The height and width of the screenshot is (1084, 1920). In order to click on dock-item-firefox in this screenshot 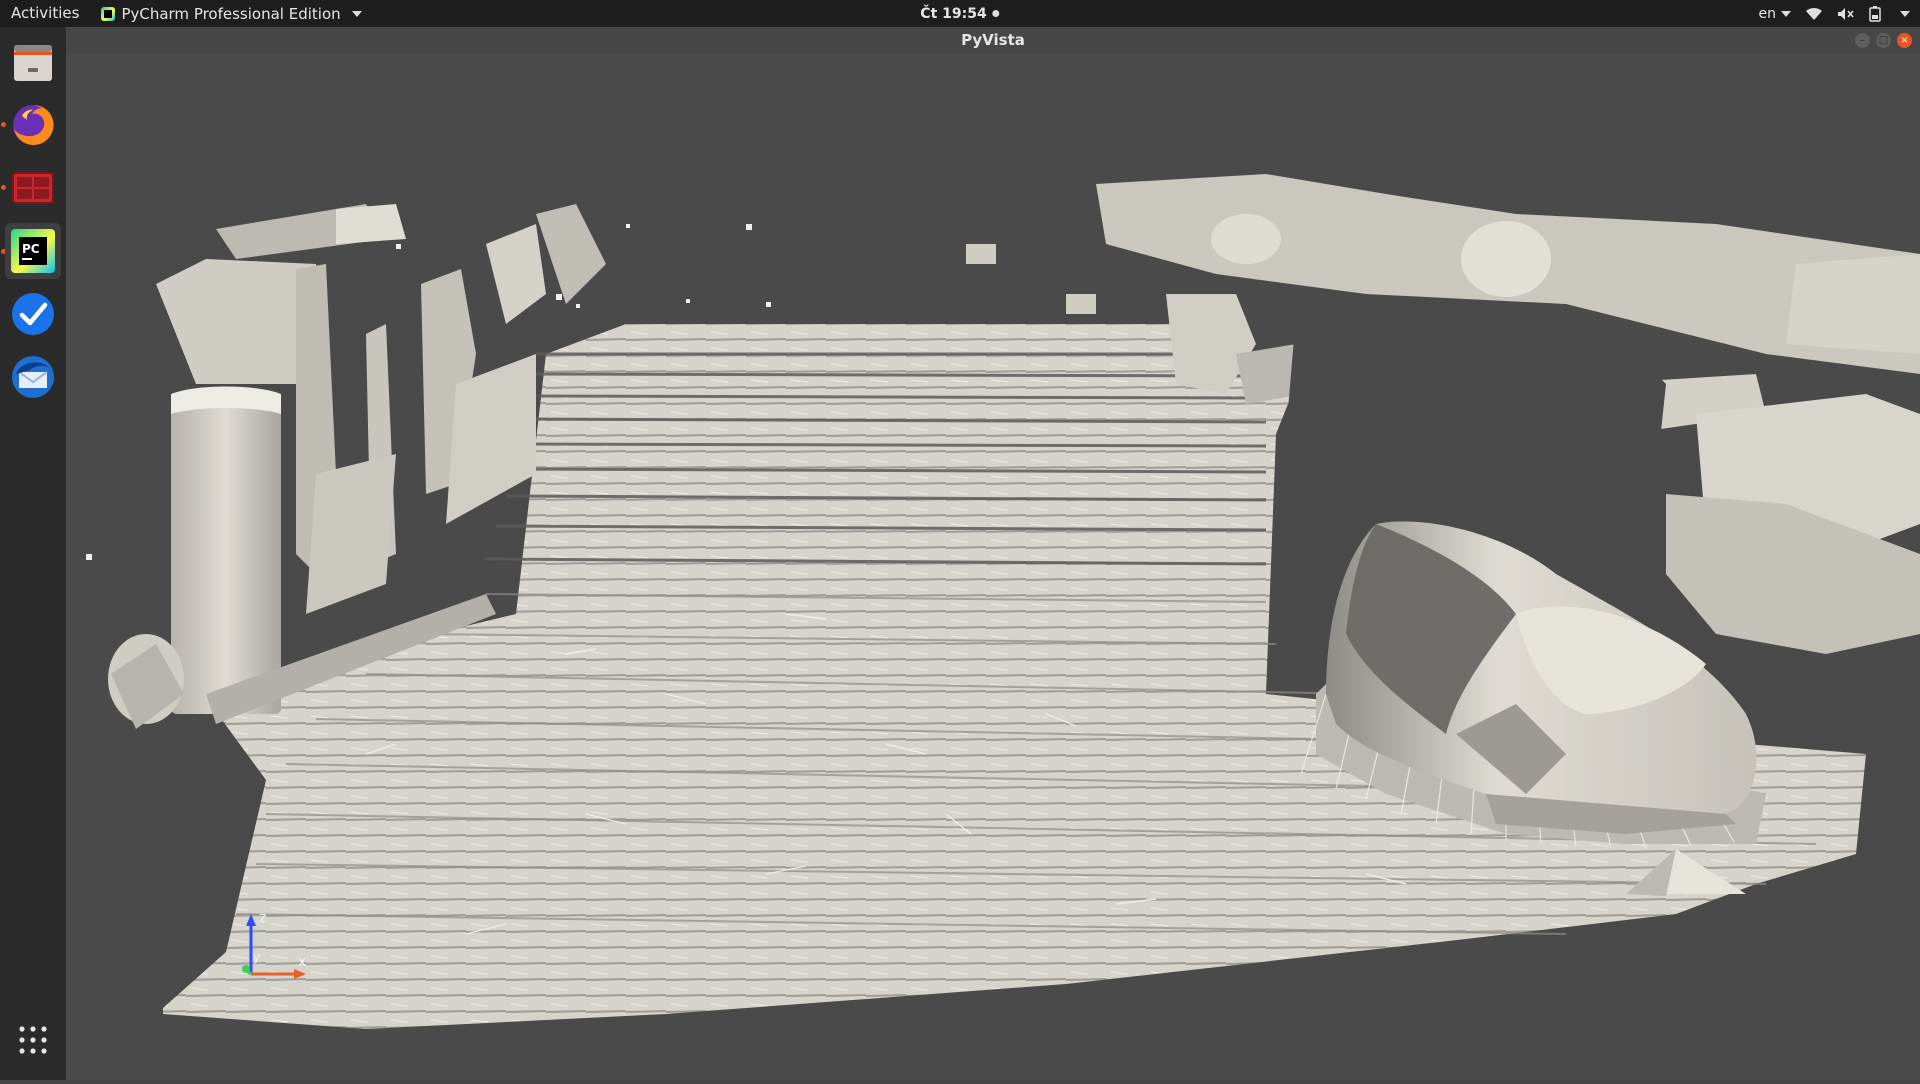, I will do `click(33, 125)`.